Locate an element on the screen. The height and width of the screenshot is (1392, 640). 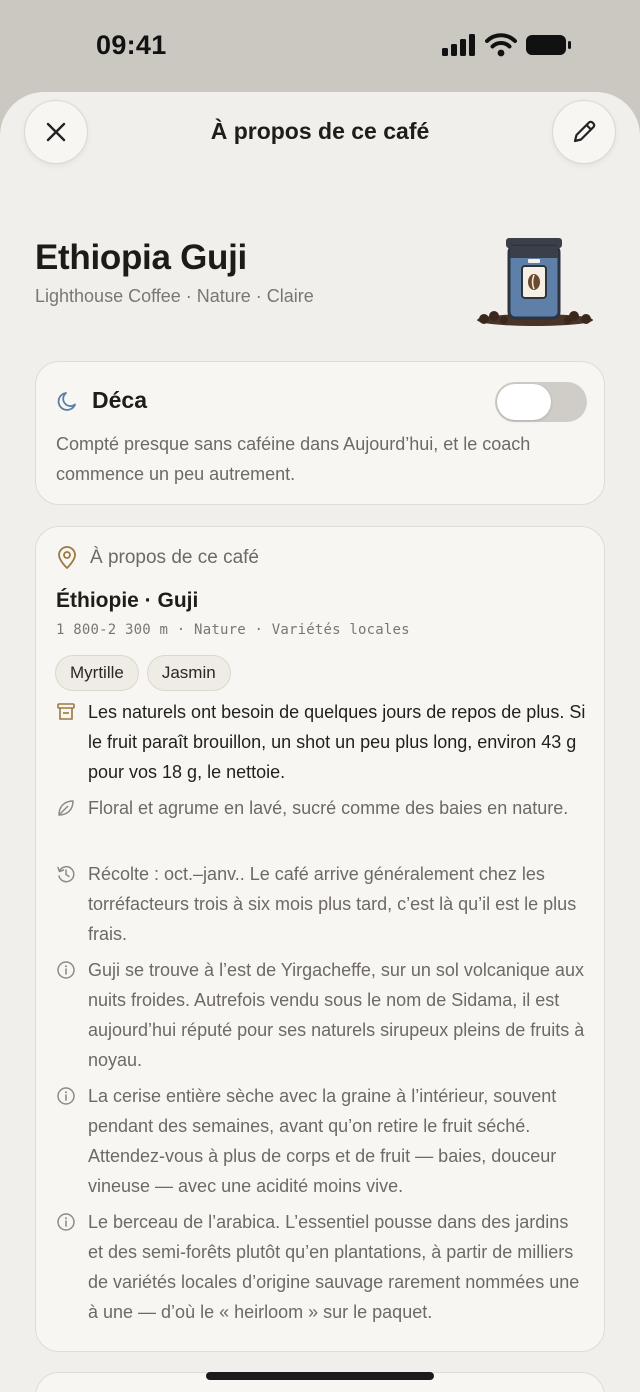
flavor-tag: Myrtille is located at coordinates (97, 673).